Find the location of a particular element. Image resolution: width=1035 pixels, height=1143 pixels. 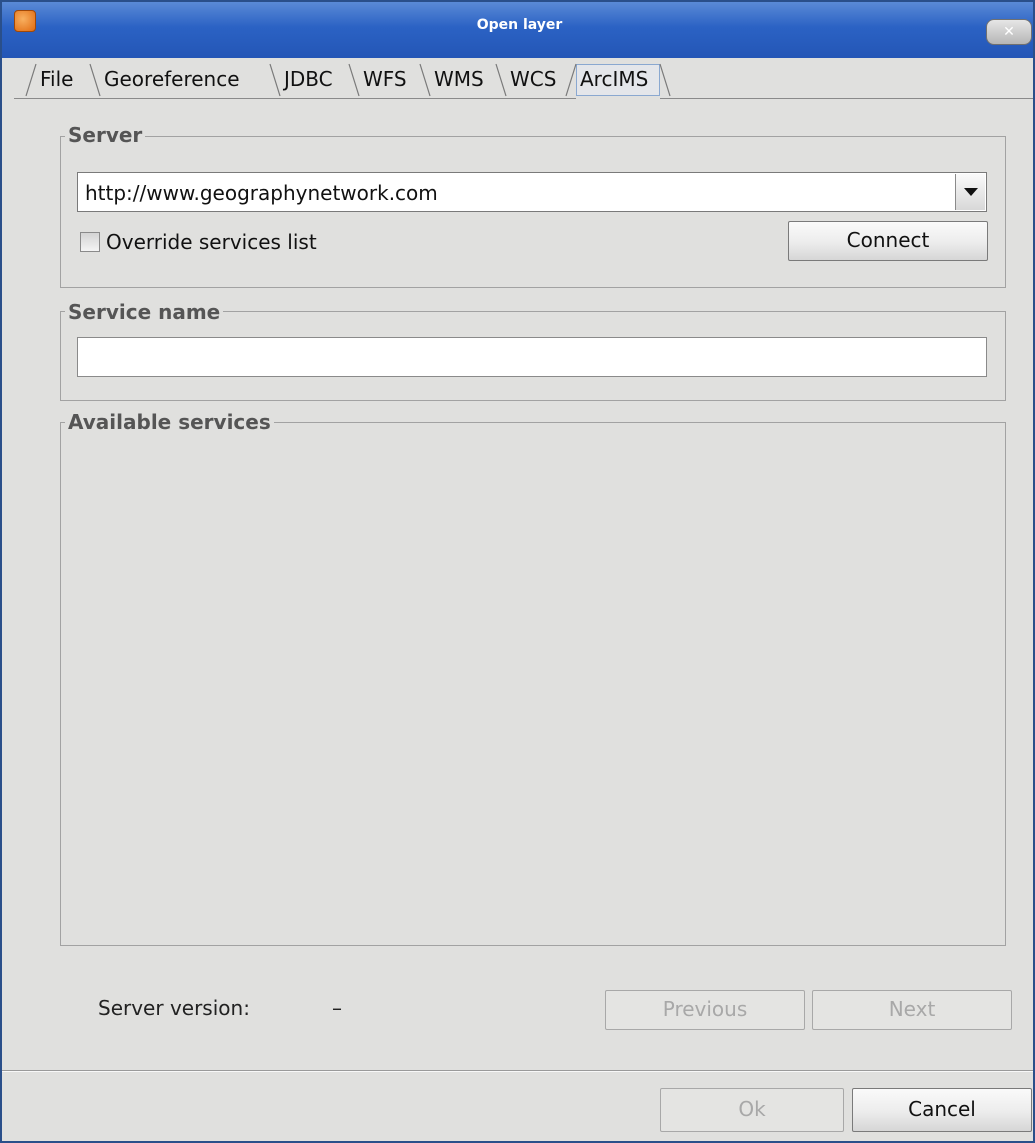

window-title: Open layer is located at coordinates (519, 25).